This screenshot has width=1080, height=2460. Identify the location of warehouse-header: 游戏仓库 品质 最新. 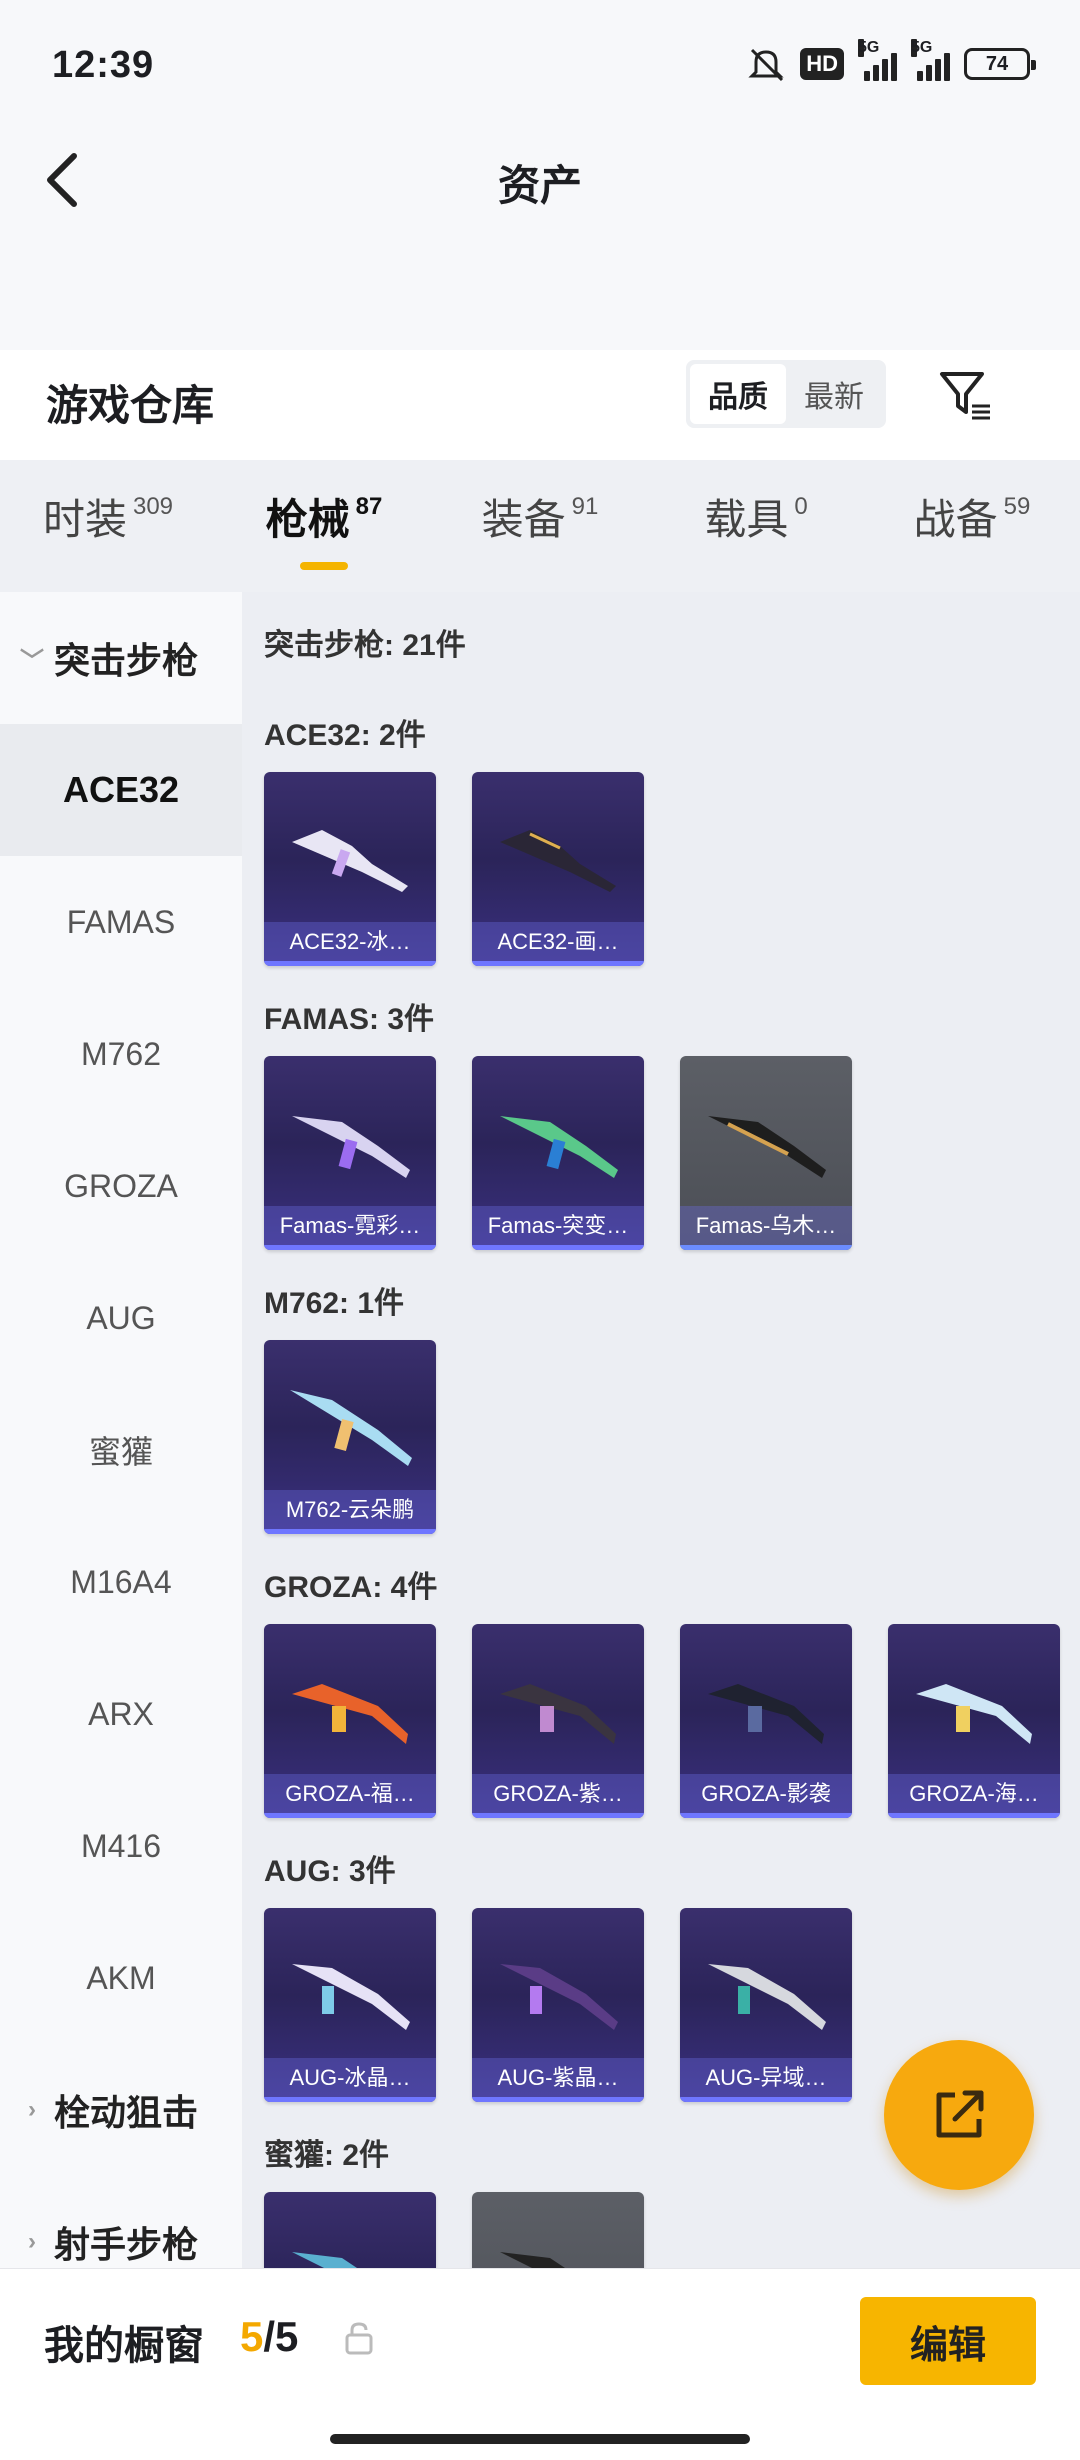
(540, 405).